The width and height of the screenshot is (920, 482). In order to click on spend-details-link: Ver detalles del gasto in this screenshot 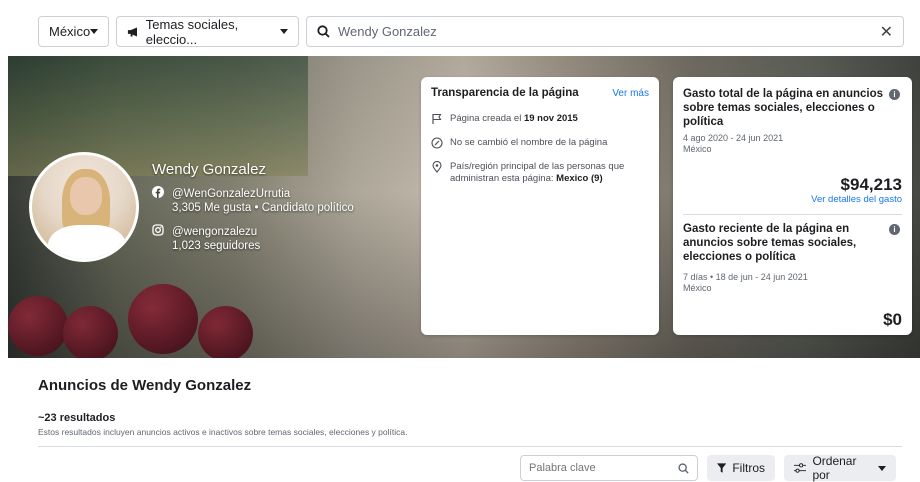, I will do `click(856, 199)`.